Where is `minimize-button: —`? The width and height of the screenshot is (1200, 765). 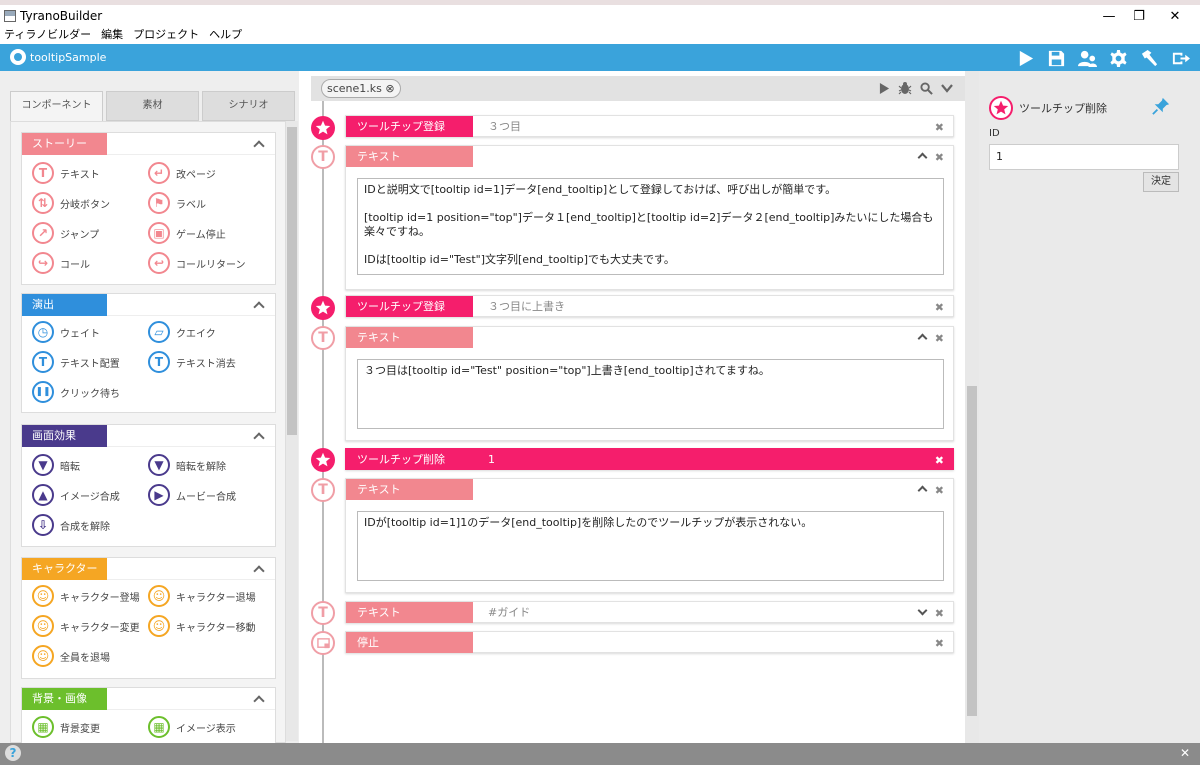 minimize-button: — is located at coordinates (1109, 16).